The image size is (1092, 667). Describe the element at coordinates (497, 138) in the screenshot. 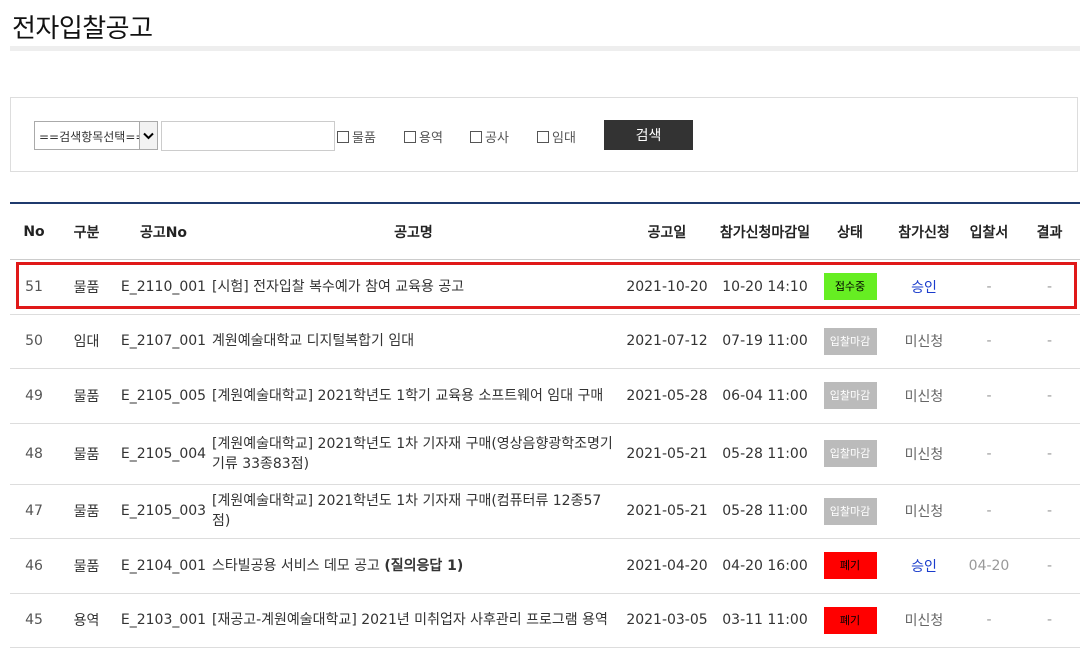

I see `checkbox-construction-label: 공사` at that location.